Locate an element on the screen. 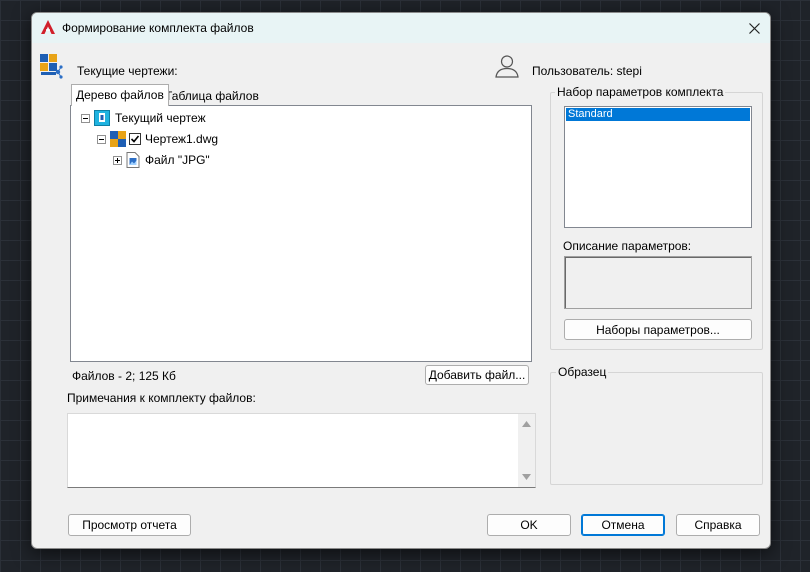  view-report-button: Просмотр отчета is located at coordinates (129, 525).